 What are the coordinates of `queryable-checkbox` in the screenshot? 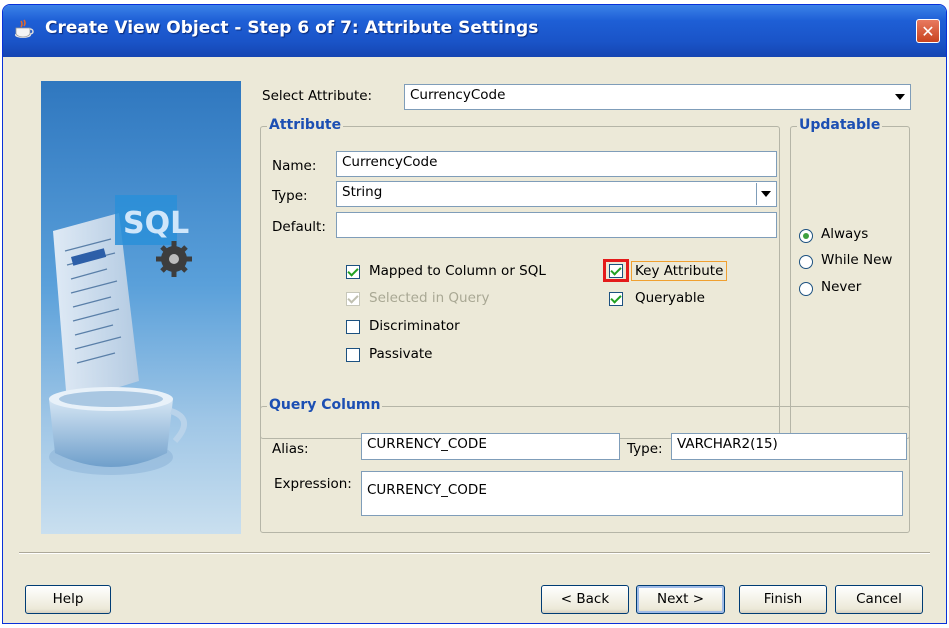 It's located at (616, 299).